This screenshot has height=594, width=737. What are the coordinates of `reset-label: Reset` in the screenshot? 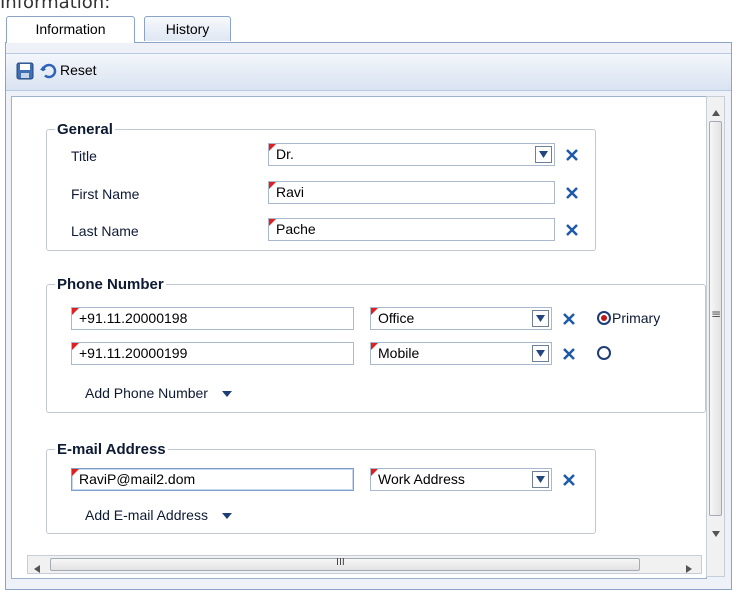 It's located at (78, 70).